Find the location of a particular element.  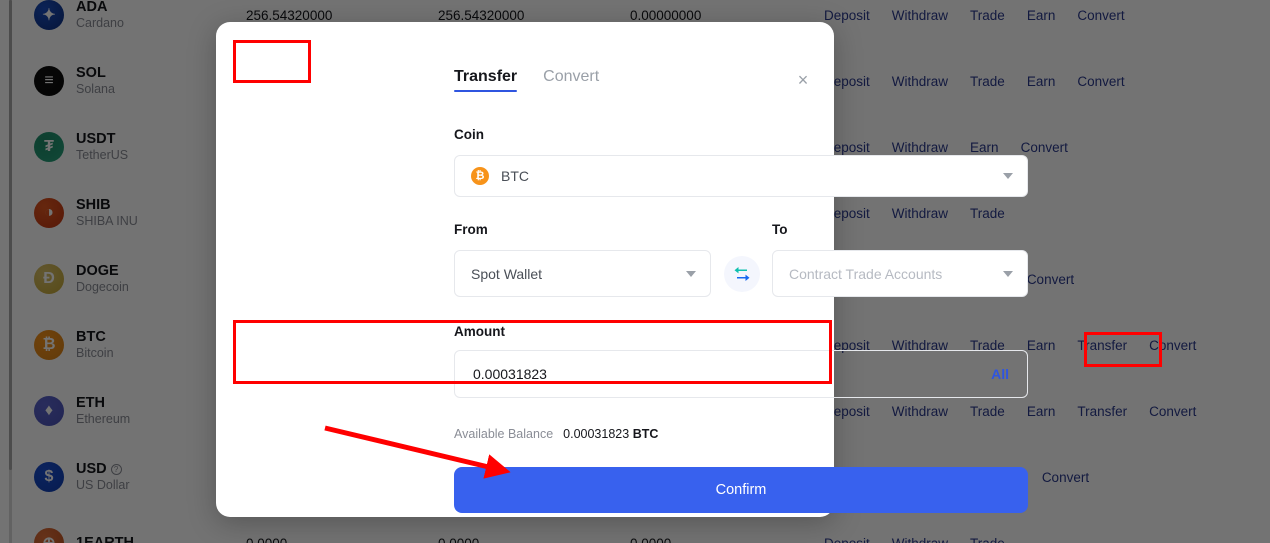

to-select: Contract Trade Accounts is located at coordinates (900, 273).